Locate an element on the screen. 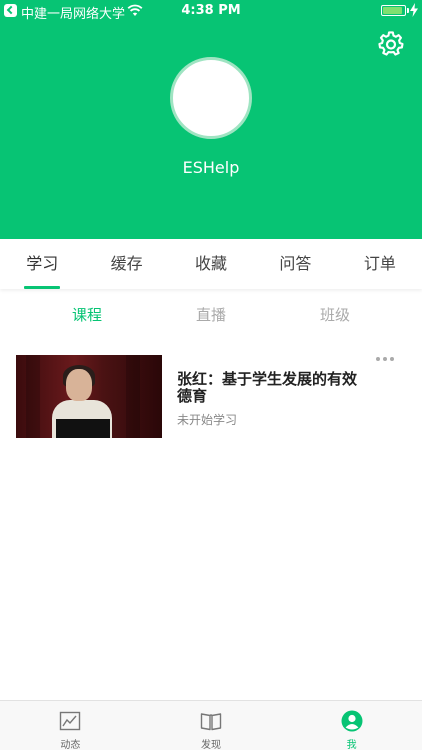 This screenshot has width=422, height=750. nav-me: 我 is located at coordinates (351, 725).